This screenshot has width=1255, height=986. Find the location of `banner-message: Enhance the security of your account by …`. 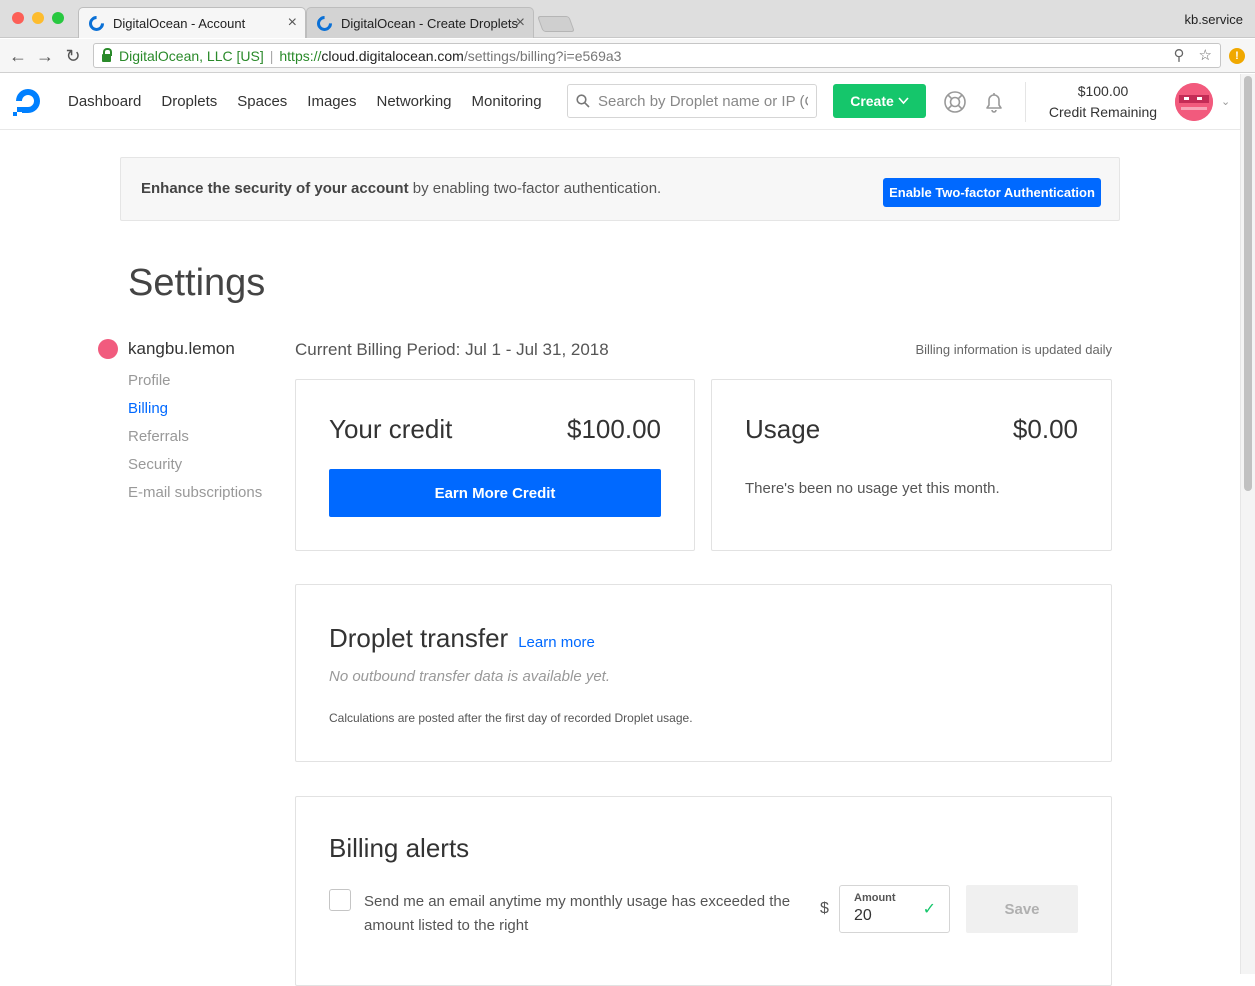

banner-message: Enhance the security of your account by … is located at coordinates (401, 188).